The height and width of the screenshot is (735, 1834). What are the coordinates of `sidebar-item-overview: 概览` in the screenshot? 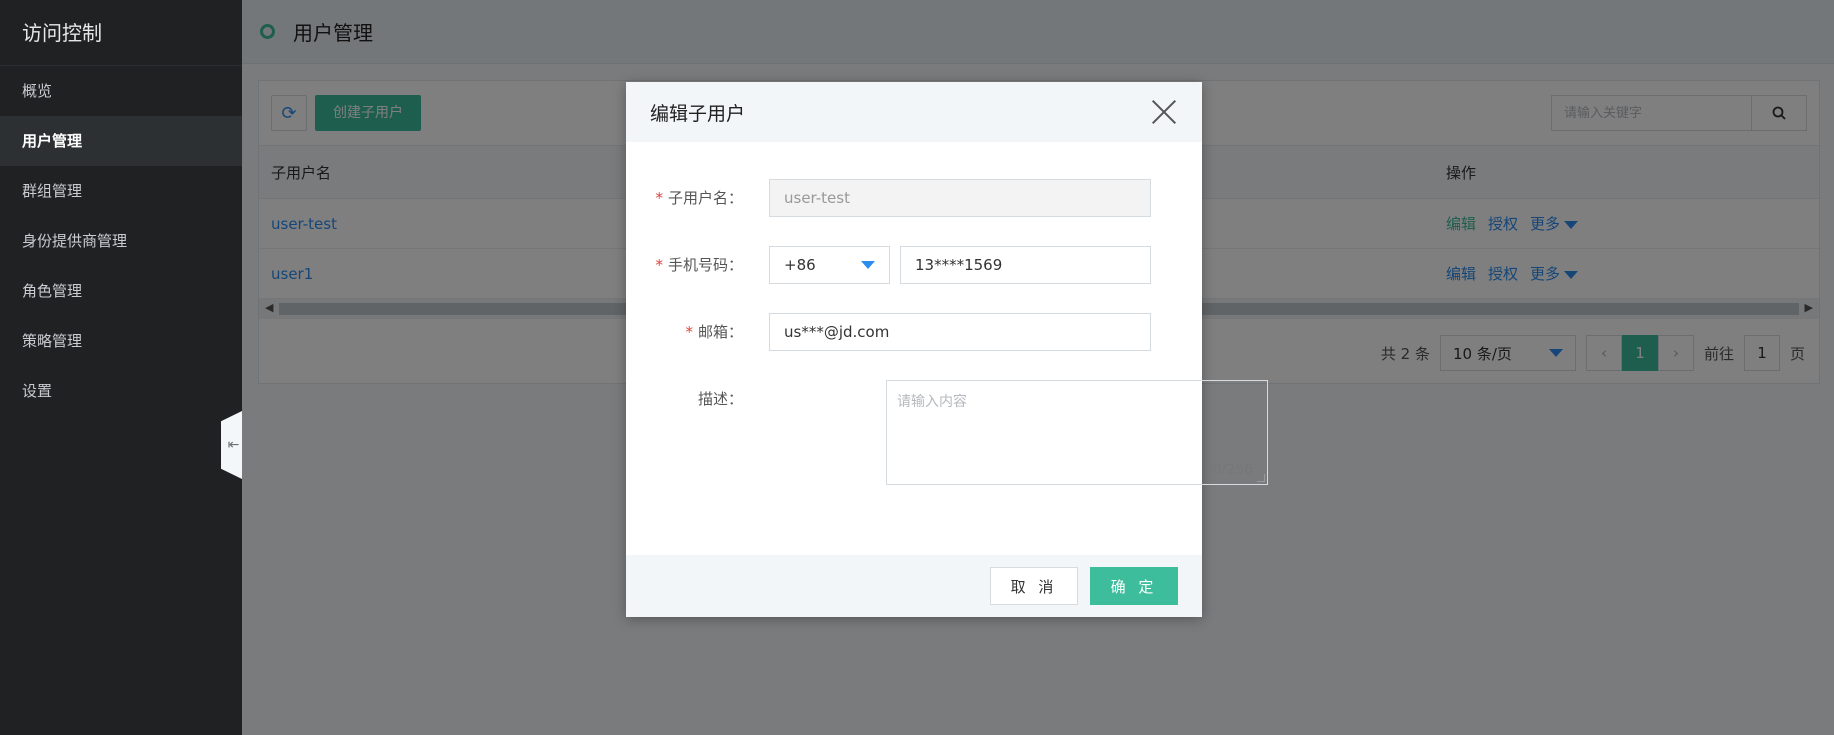 It's located at (121, 91).